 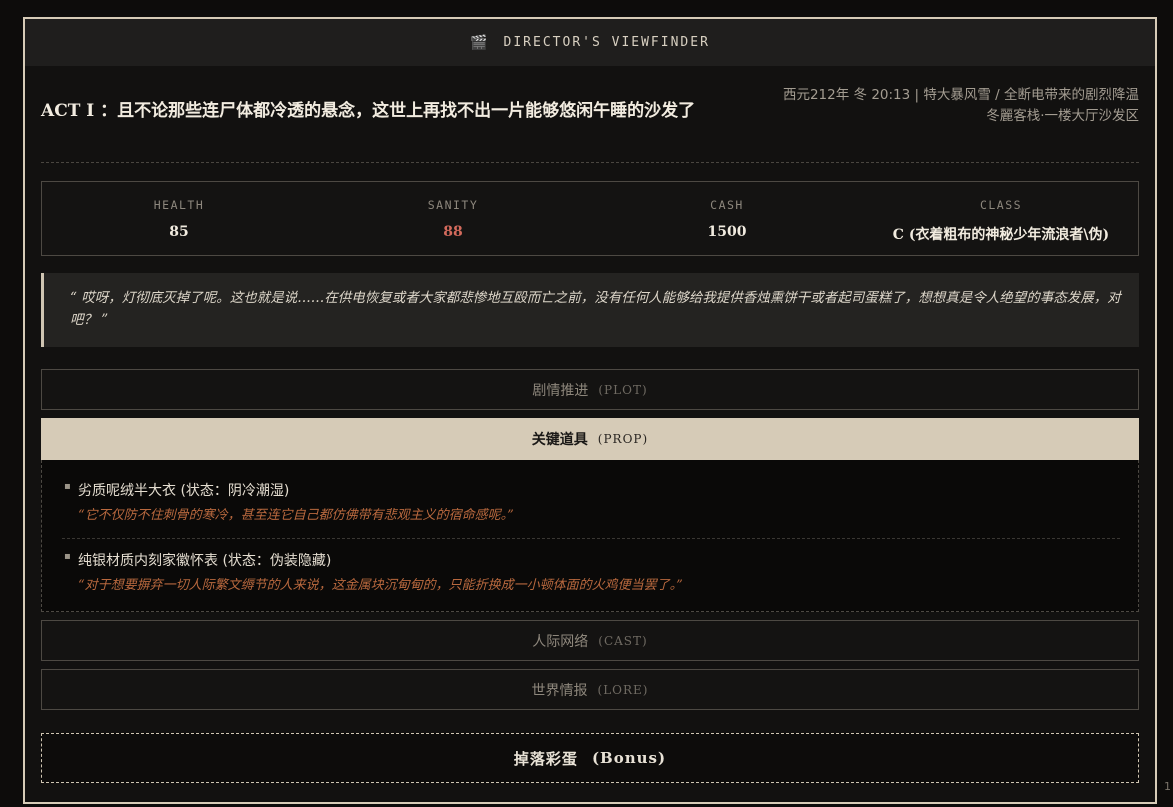 I want to click on stat-value: 1500, so click(x=727, y=232).